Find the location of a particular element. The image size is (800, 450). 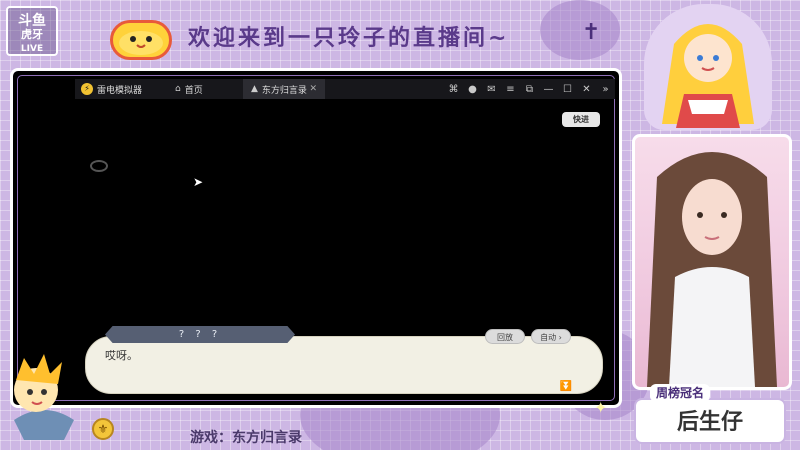

coin-icon: ⚜ is located at coordinates (103, 429).